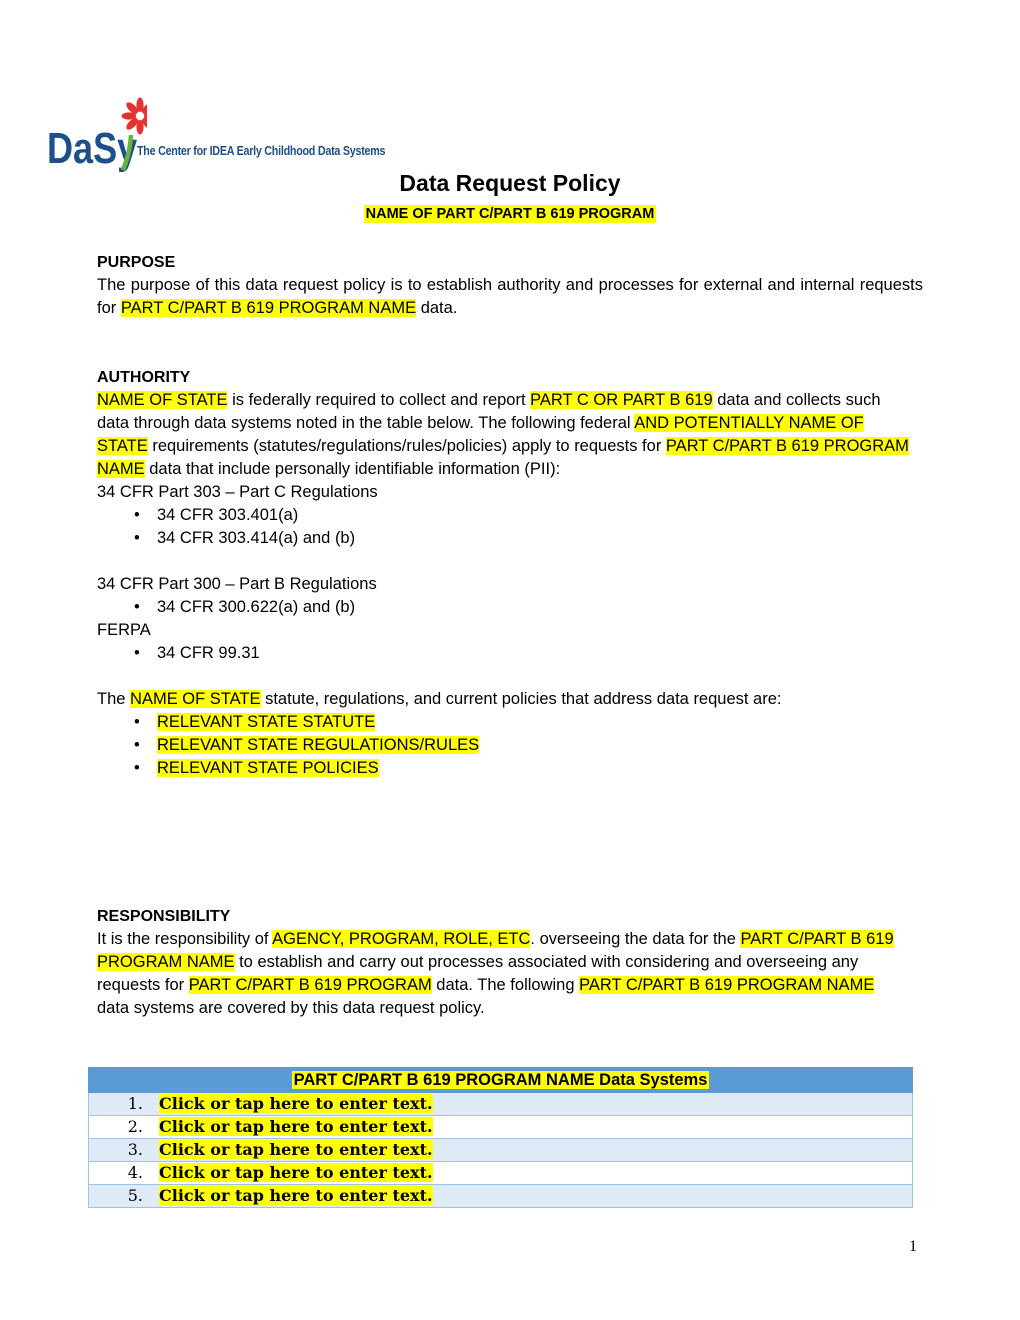  Describe the element at coordinates (237, 492) in the screenshot. I see `part-c-heading: 34 CFR Part 303 – Part C Regulations` at that location.